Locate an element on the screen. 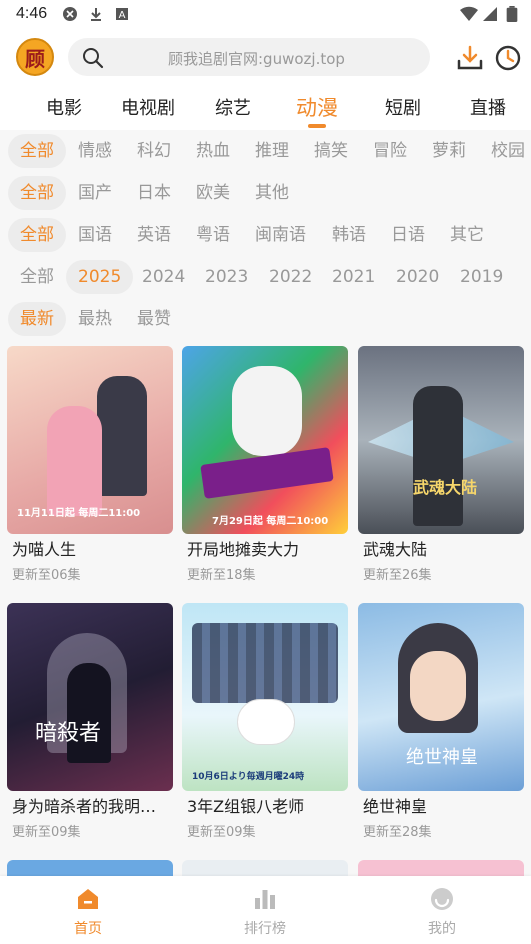 The height and width of the screenshot is (944, 531). filter-chip: 2023 is located at coordinates (226, 277).